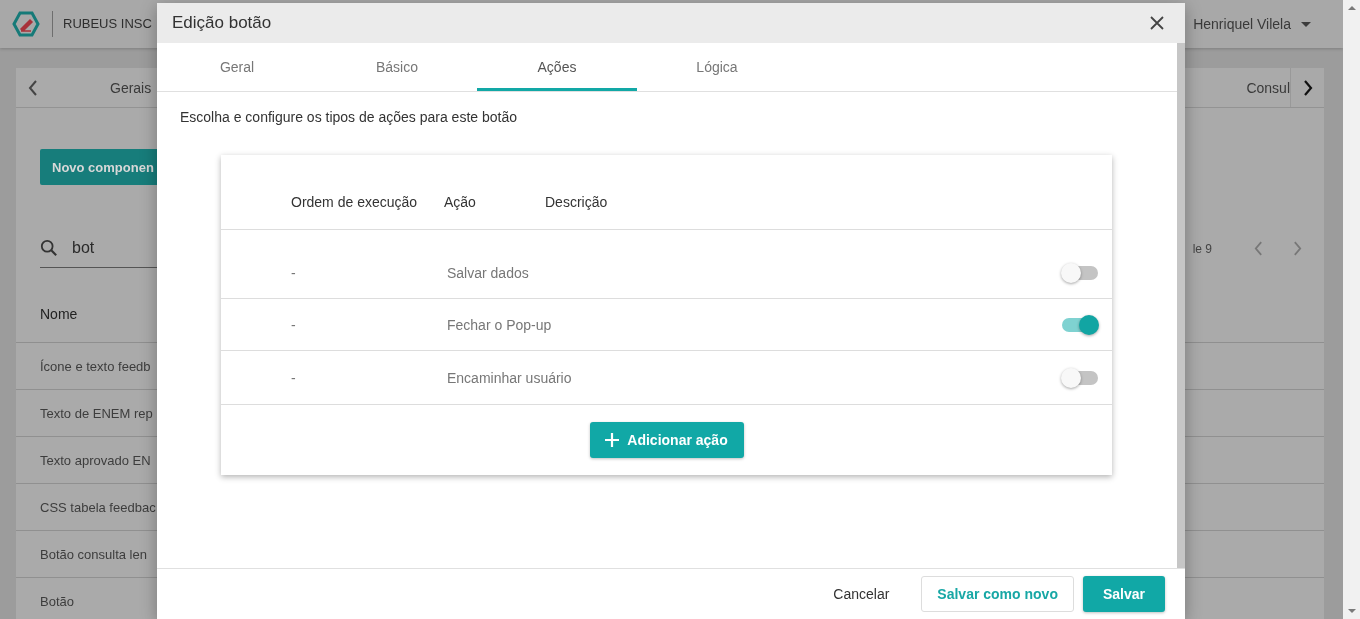  What do you see at coordinates (95, 460) in the screenshot?
I see `table-cell: Texto aprovado EN` at bounding box center [95, 460].